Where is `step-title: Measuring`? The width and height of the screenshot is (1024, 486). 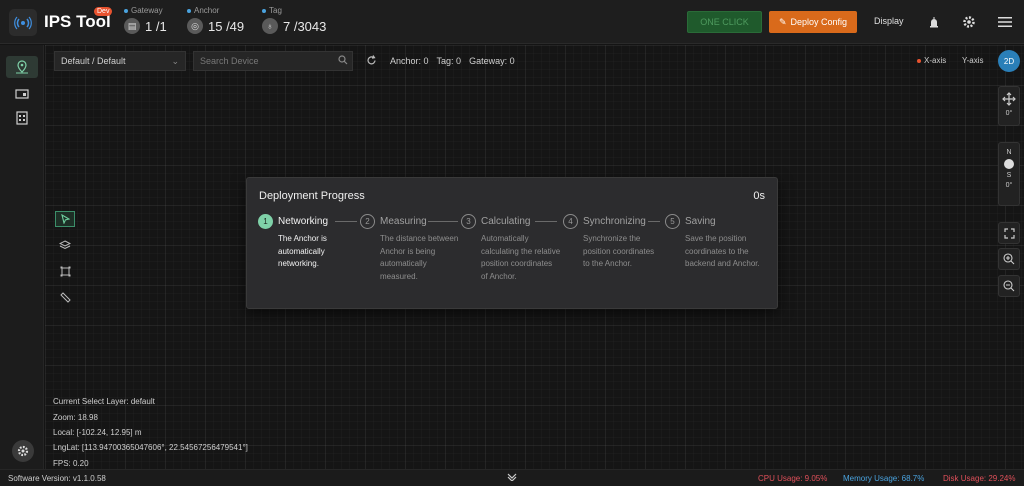 step-title: Measuring is located at coordinates (403, 221).